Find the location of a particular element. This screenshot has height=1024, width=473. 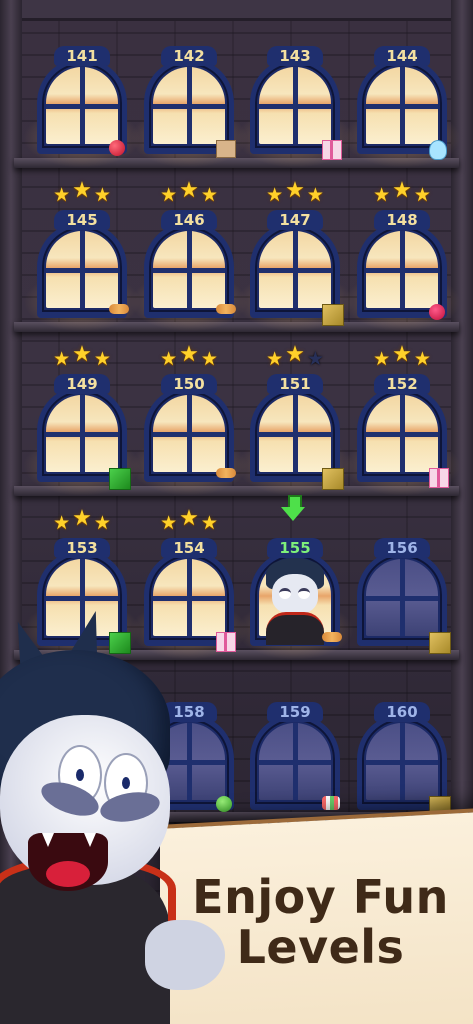

tagline-line-2: Levels is located at coordinates (320, 947).